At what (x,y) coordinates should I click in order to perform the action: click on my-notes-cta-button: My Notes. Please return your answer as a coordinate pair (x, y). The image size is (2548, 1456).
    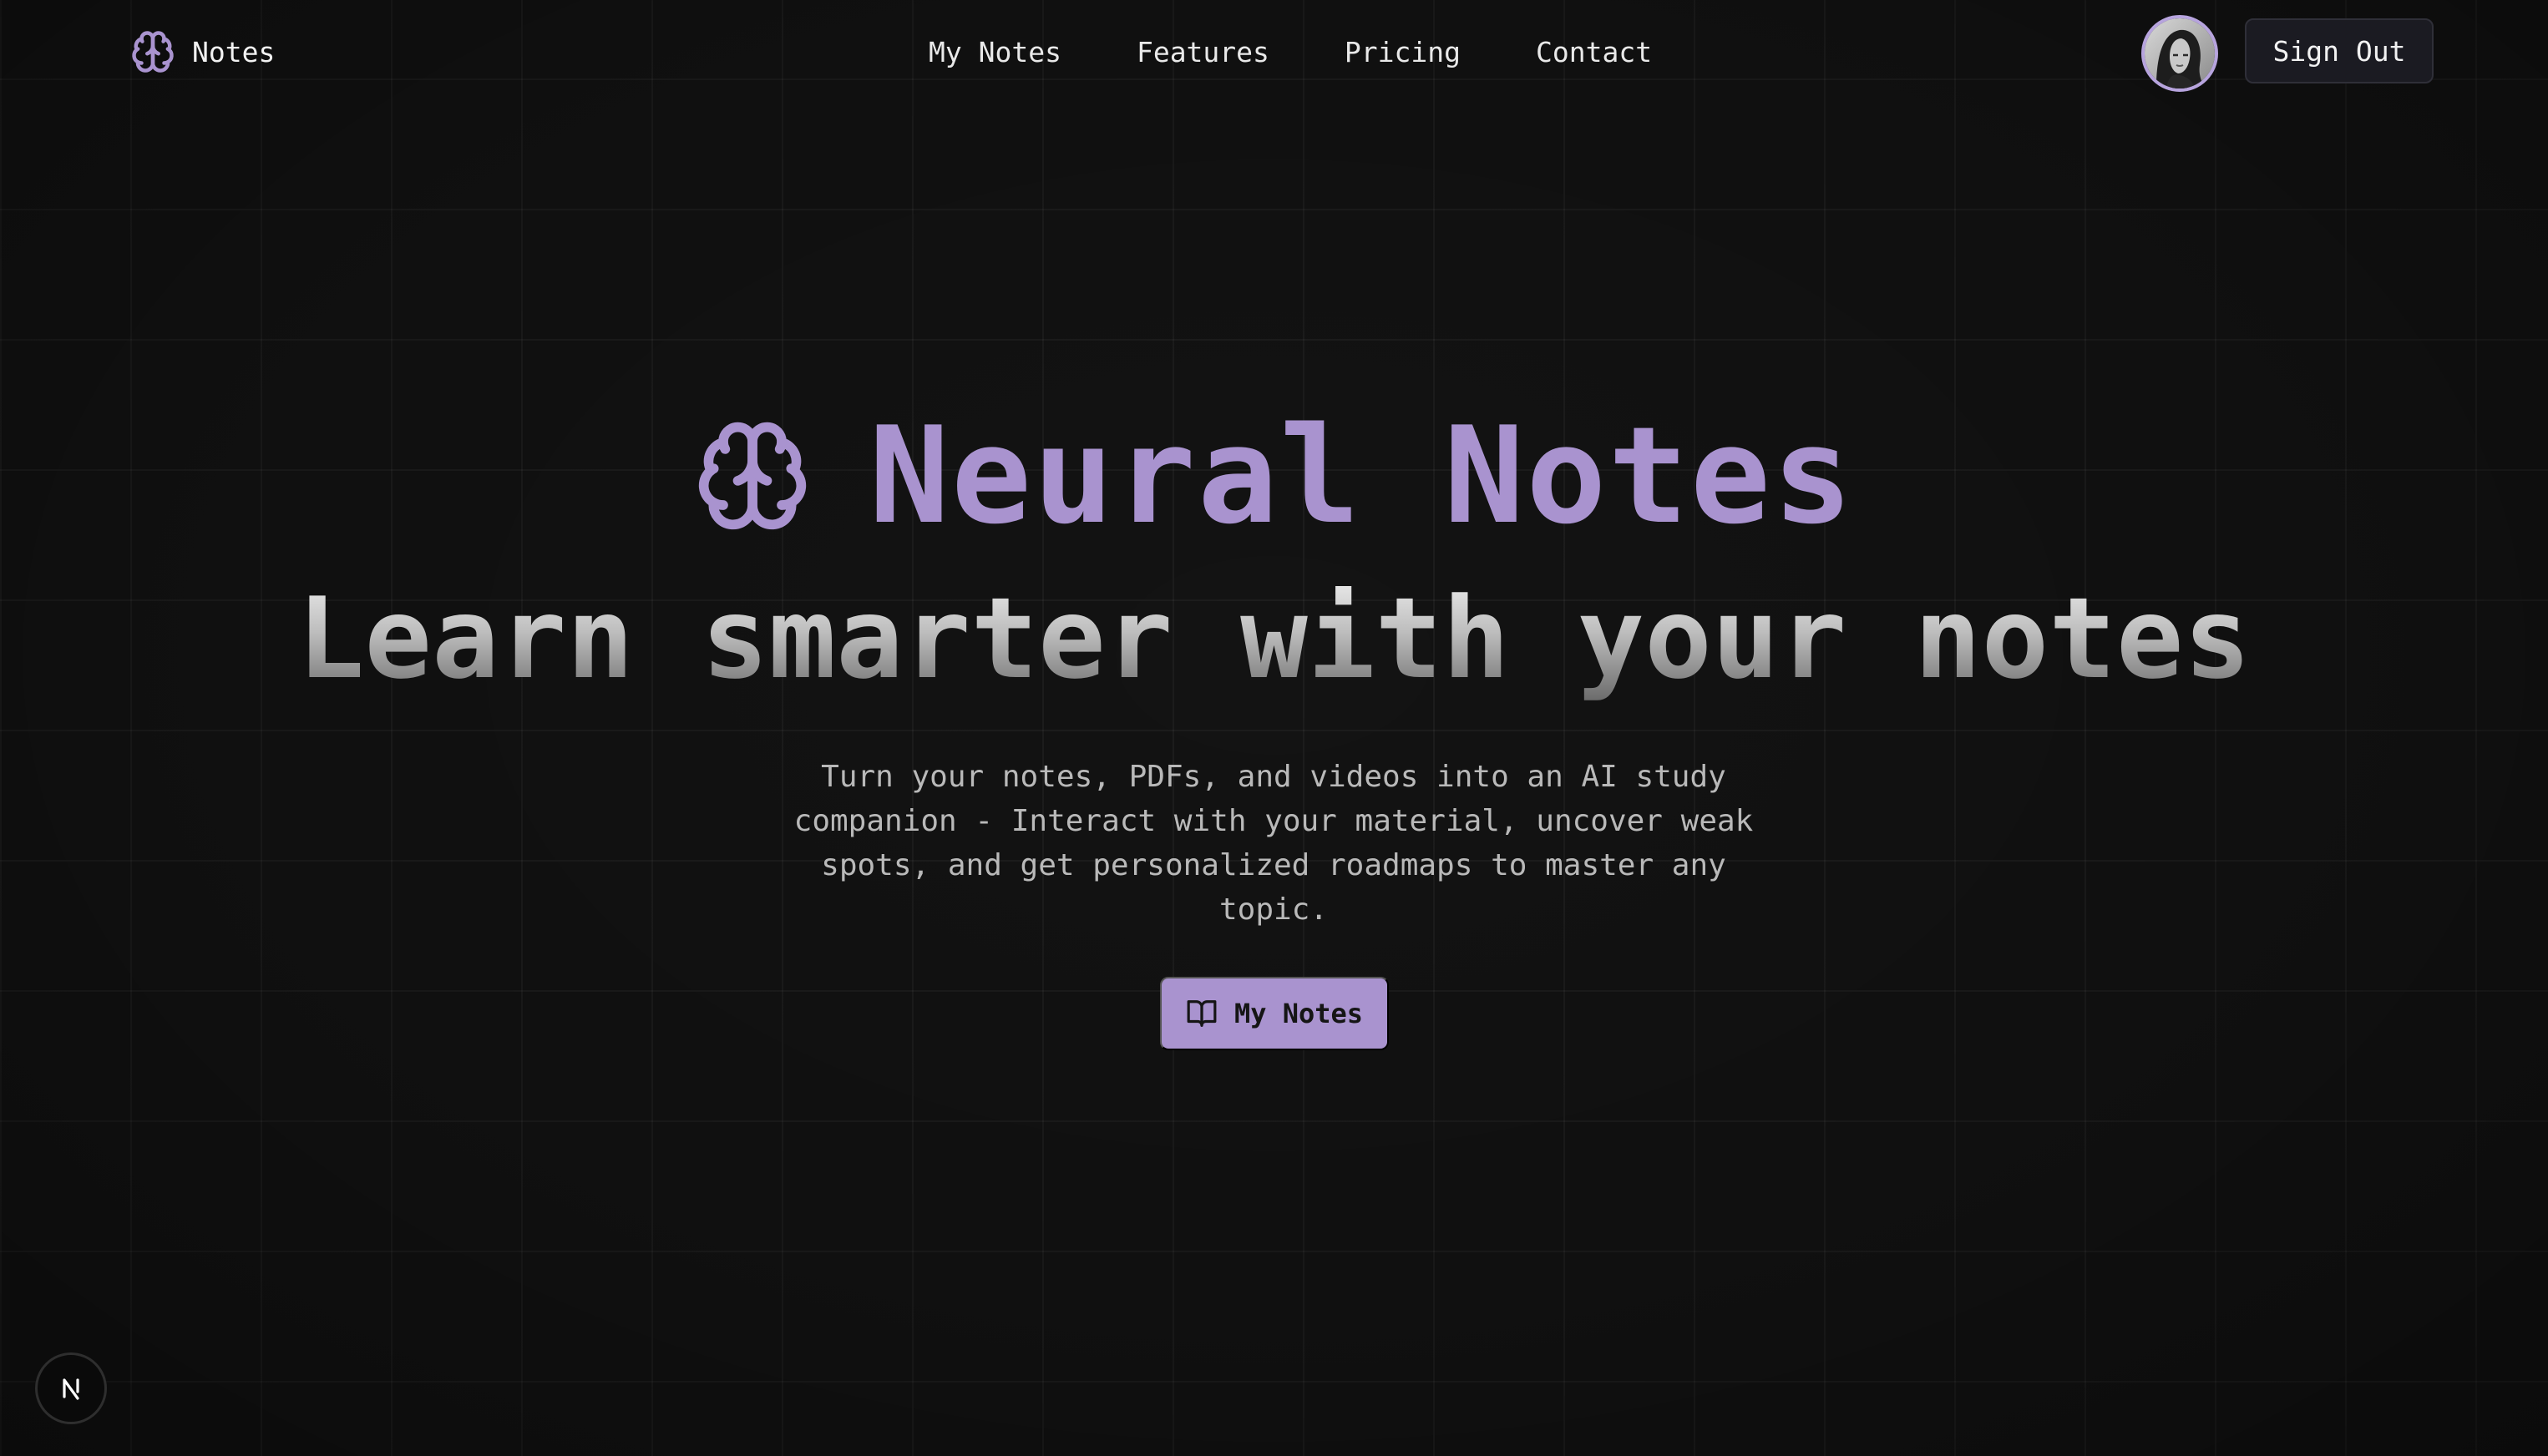
    Looking at the image, I should click on (1274, 1013).